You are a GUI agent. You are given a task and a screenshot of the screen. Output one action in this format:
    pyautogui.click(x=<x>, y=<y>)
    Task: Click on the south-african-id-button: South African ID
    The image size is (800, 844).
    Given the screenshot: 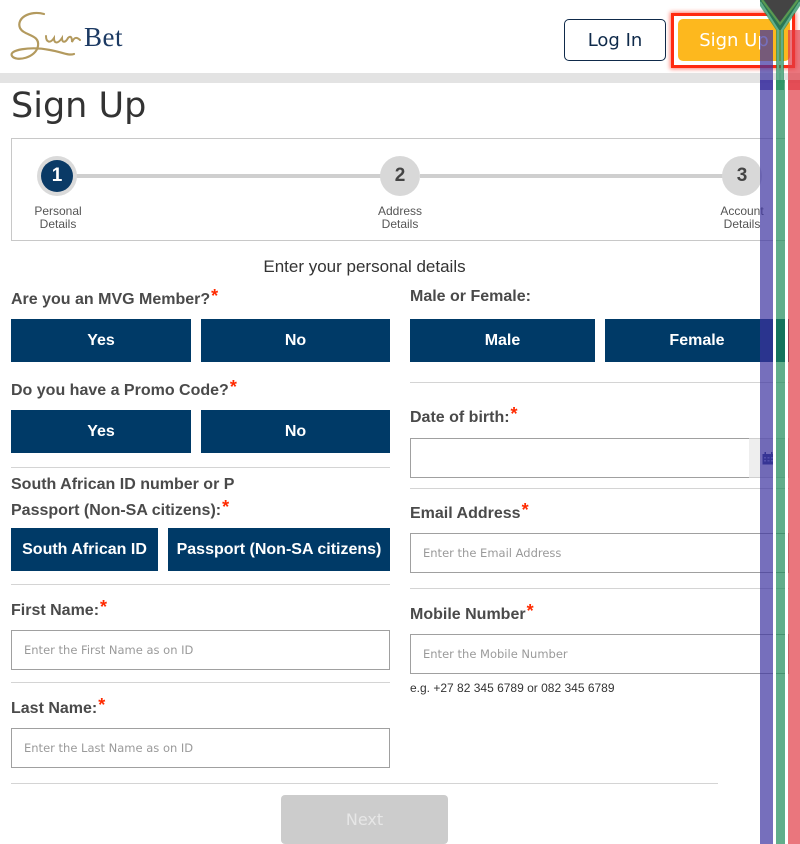 What is the action you would take?
    pyautogui.click(x=84, y=549)
    